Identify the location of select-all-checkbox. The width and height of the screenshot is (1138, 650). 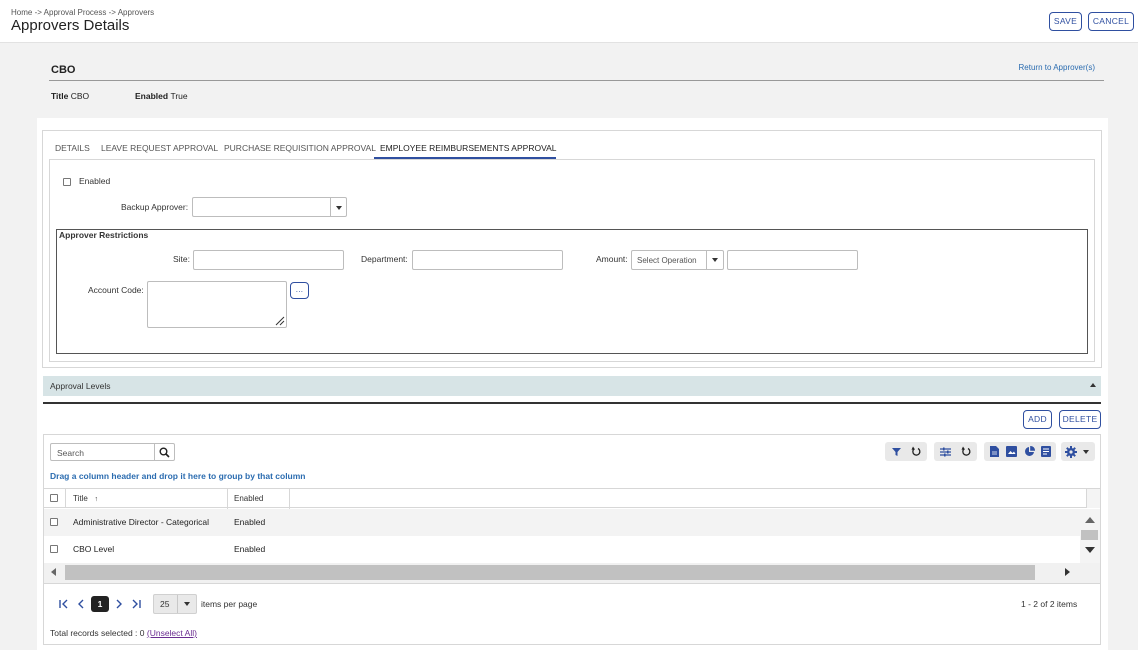
(54, 498).